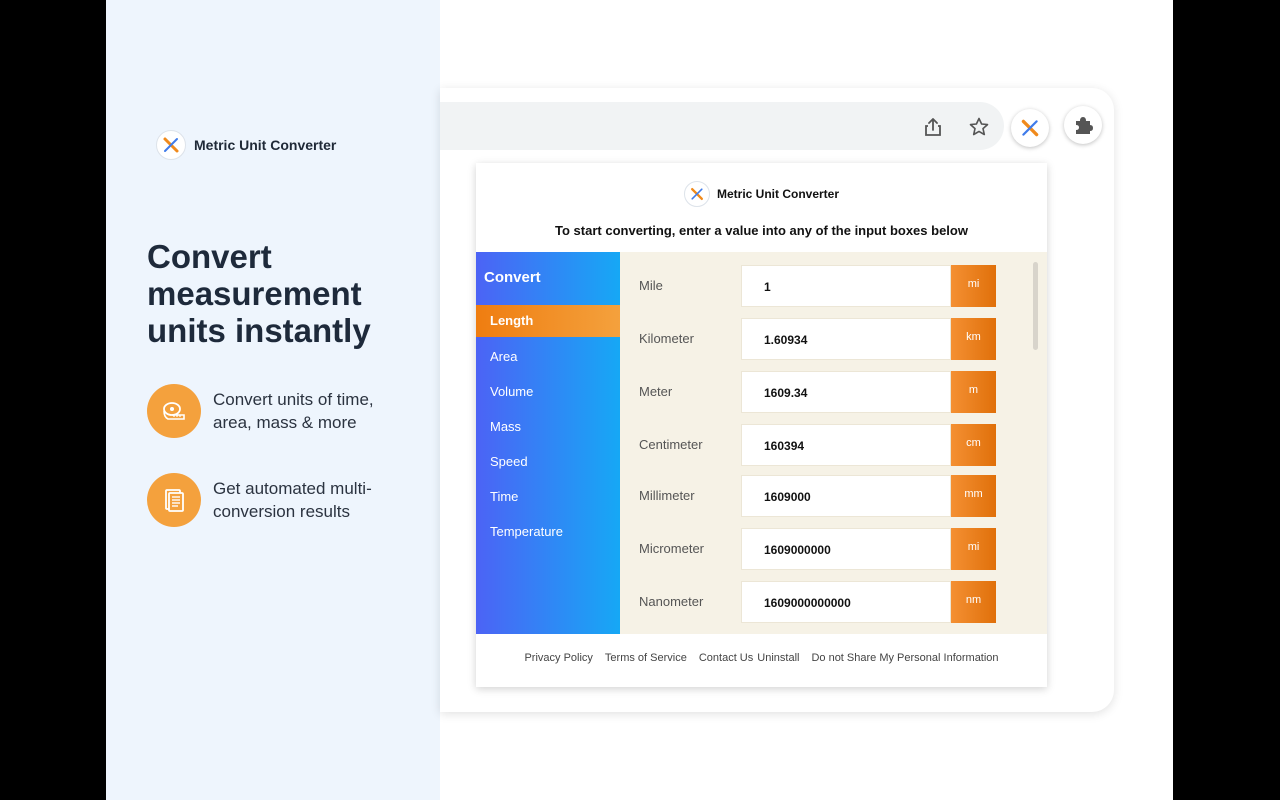 This screenshot has width=1280, height=800. I want to click on unit-label: Millimeter, so click(667, 495).